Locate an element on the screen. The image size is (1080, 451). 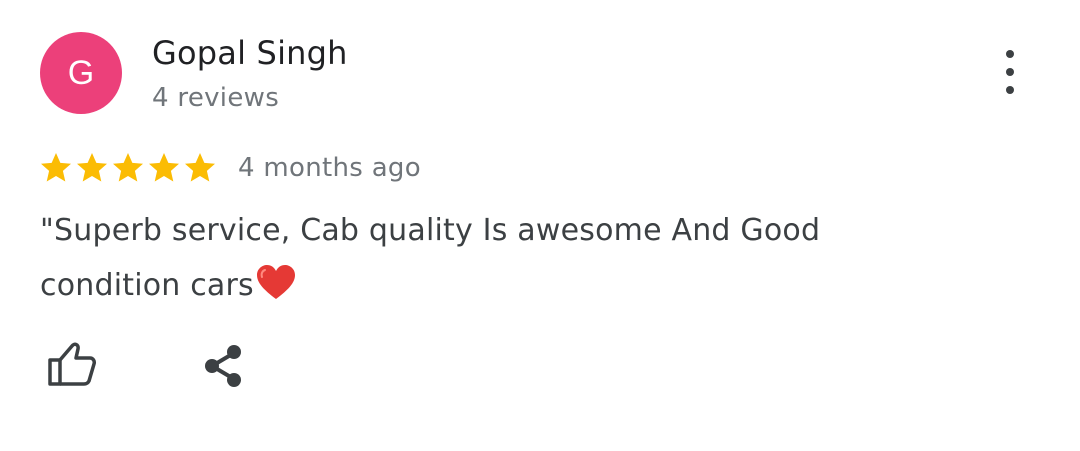
like-button is located at coordinates (72, 364).